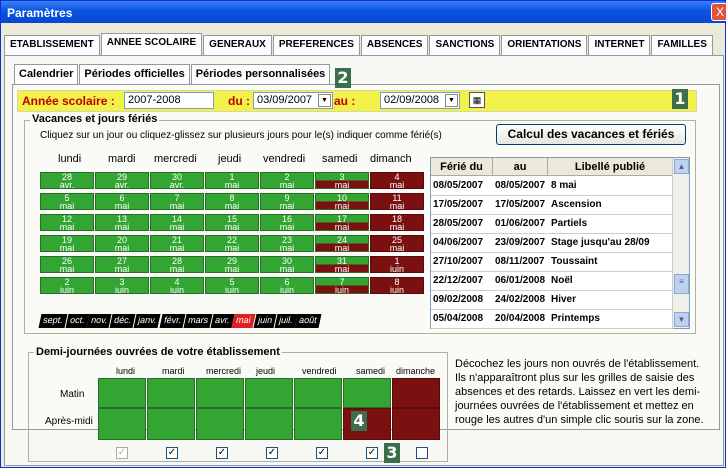  What do you see at coordinates (198, 321) in the screenshot?
I see `month-tab: mars` at bounding box center [198, 321].